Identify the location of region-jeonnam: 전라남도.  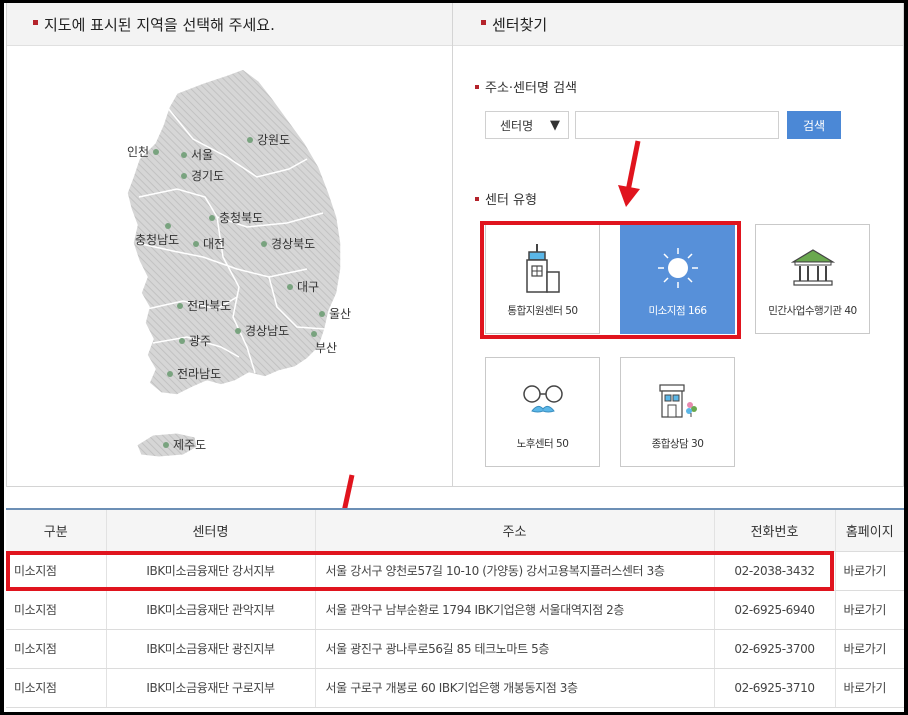
(192, 373).